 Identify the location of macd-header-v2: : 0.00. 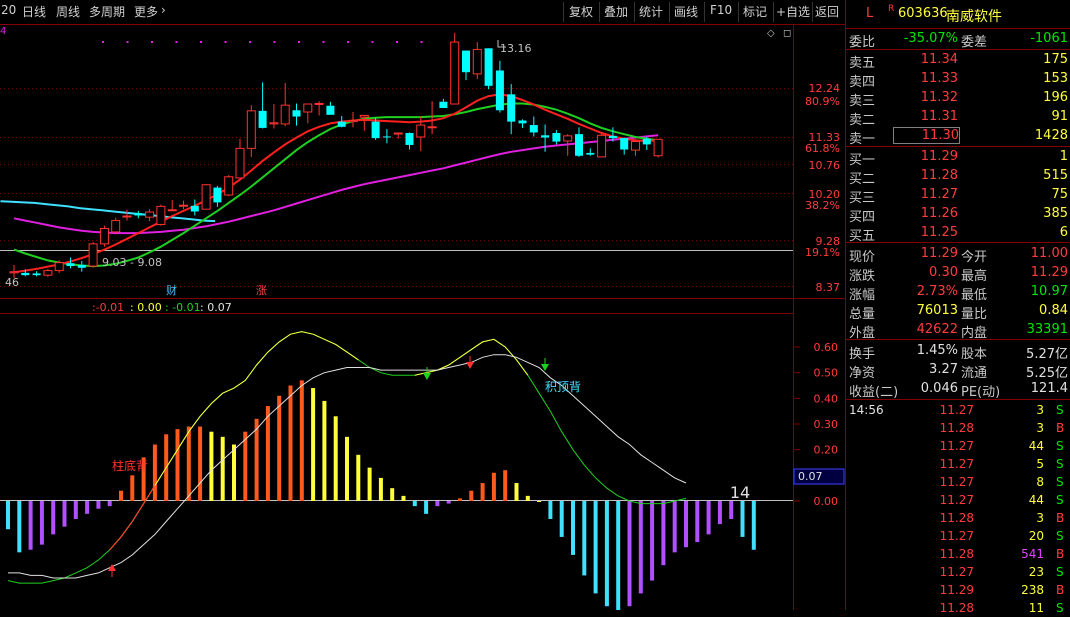
(146, 307).